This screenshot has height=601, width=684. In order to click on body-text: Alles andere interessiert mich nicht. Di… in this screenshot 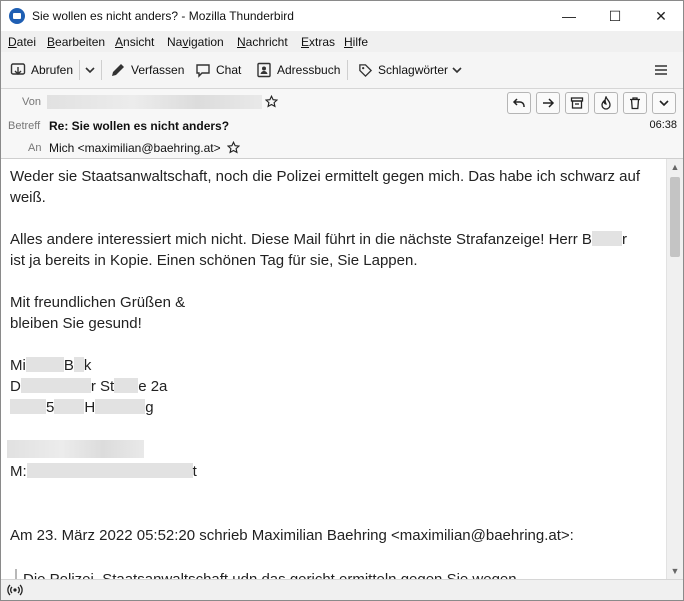, I will do `click(301, 239)`.